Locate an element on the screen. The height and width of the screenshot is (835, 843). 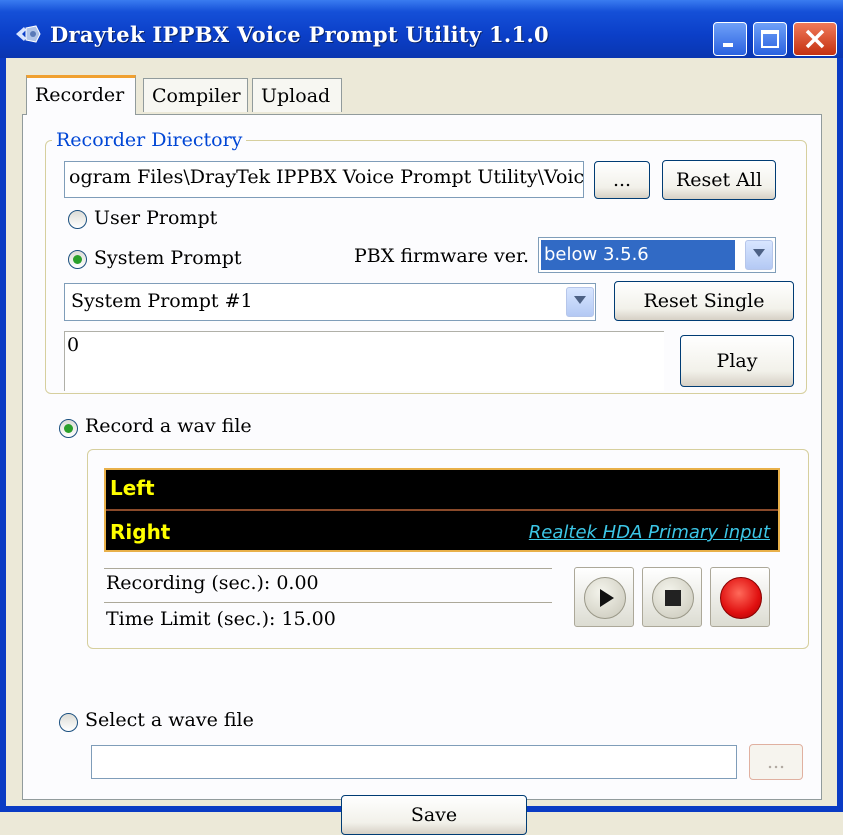
prompt-select-value: System Prompt #1 is located at coordinates (162, 301).